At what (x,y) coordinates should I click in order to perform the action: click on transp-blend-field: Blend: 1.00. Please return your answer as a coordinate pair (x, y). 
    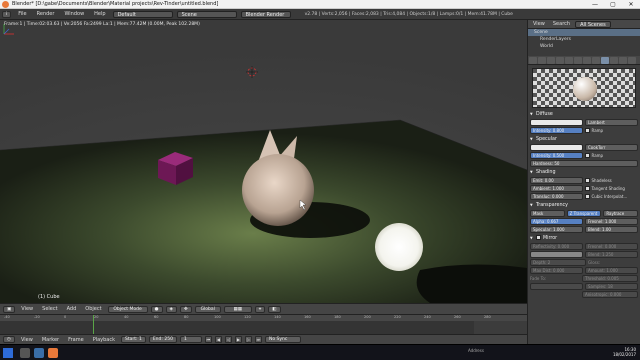
    Looking at the image, I should click on (611, 229).